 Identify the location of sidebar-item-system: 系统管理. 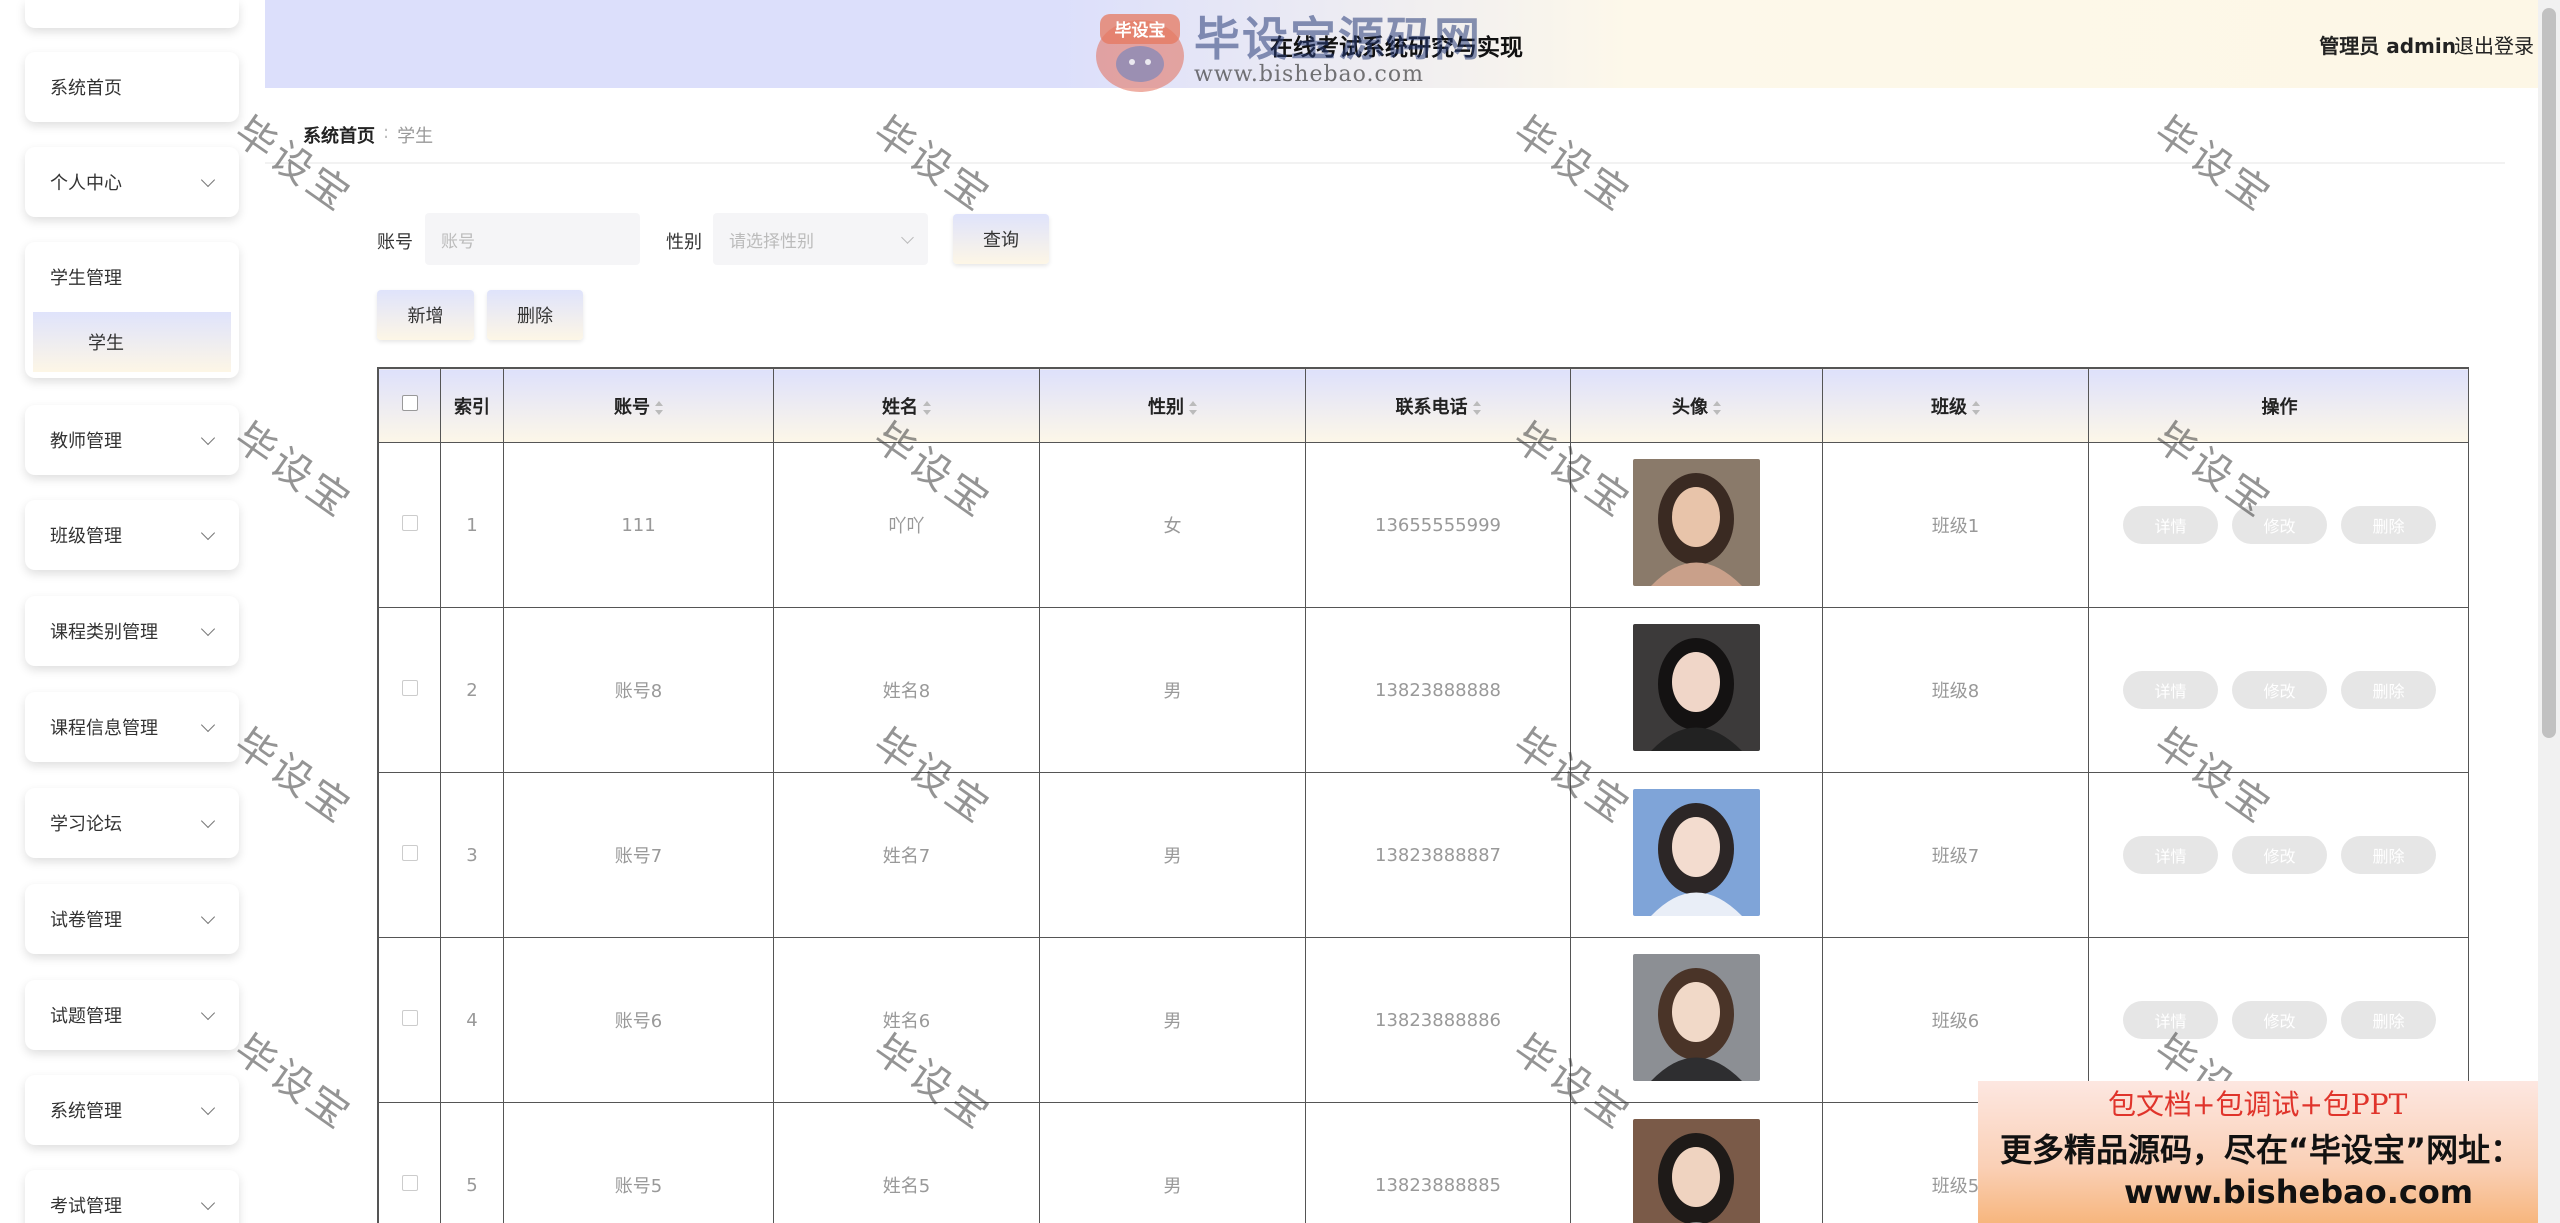
(132, 1110).